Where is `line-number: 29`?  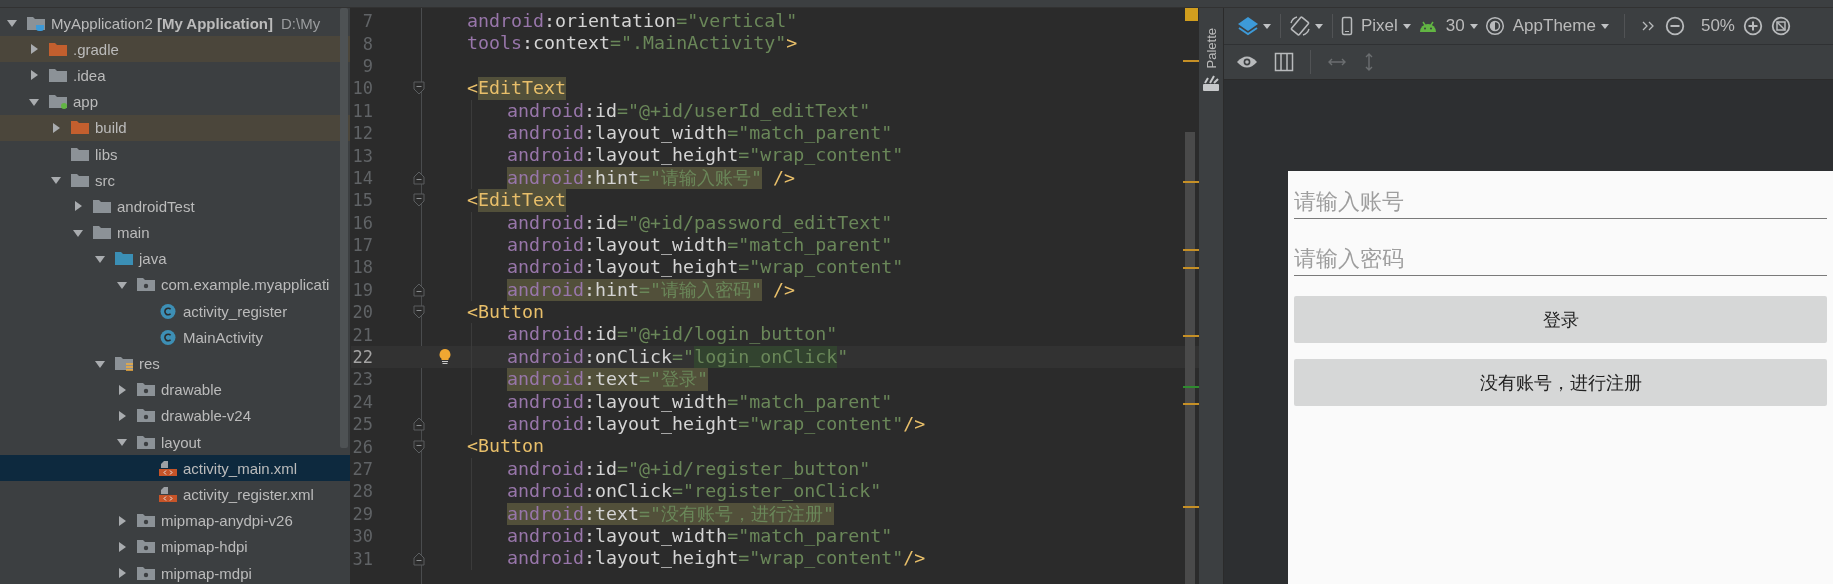
line-number: 29 is located at coordinates (362, 513).